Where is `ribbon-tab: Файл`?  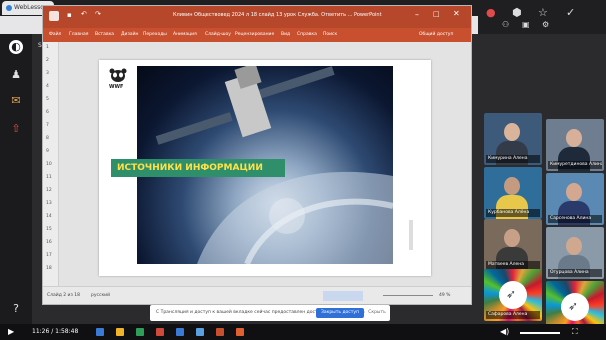 ribbon-tab: Файл is located at coordinates (55, 34).